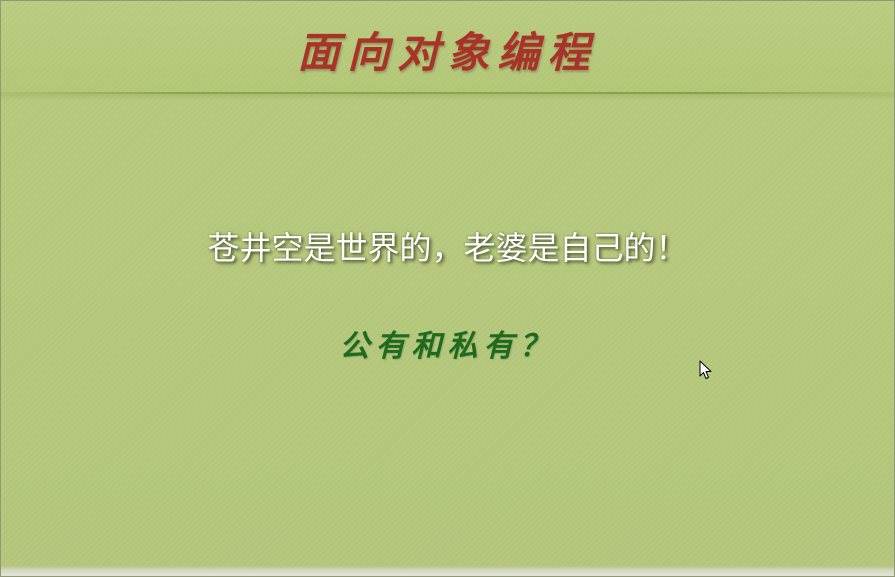  I want to click on slide-question: 公有和私有？, so click(447, 346).